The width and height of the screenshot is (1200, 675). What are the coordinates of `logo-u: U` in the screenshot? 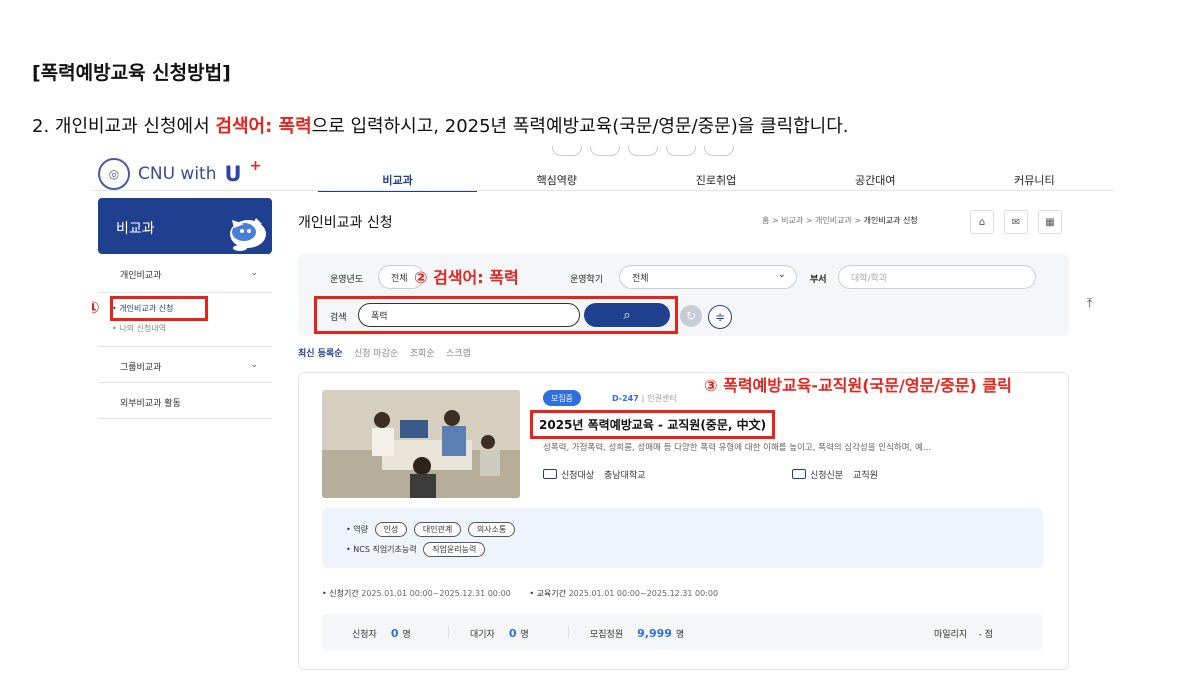 It's located at (233, 174).